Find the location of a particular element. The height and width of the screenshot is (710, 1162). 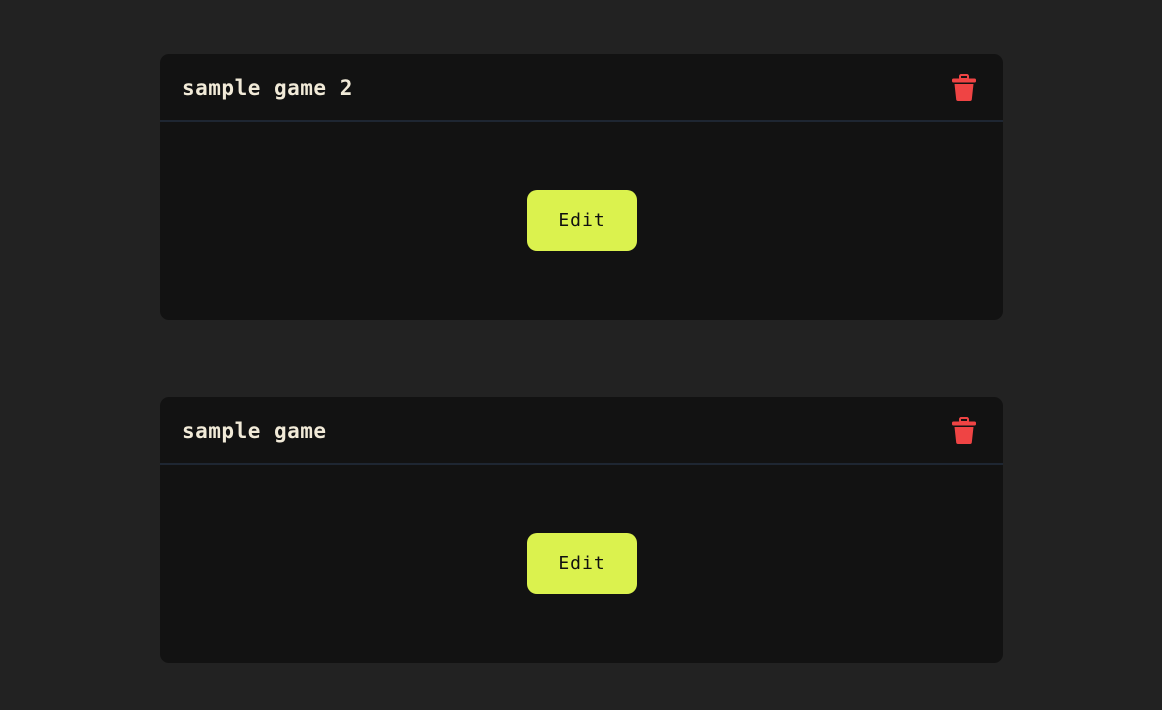

game-card-header: sample game 2 is located at coordinates (581, 88).